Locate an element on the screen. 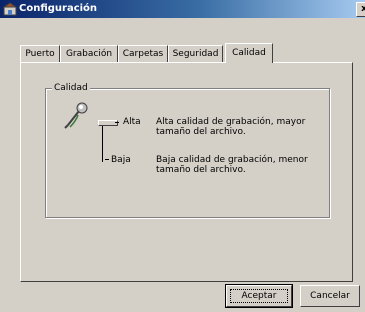 The image size is (365, 312). tab-puerto: Puerto is located at coordinates (40, 53).